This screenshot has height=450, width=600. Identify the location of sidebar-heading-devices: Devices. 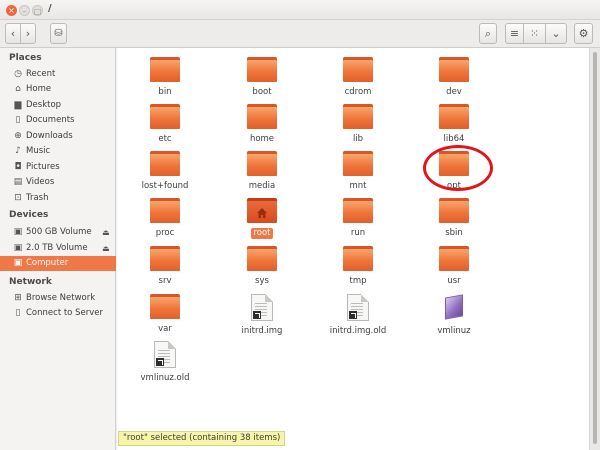
(29, 215).